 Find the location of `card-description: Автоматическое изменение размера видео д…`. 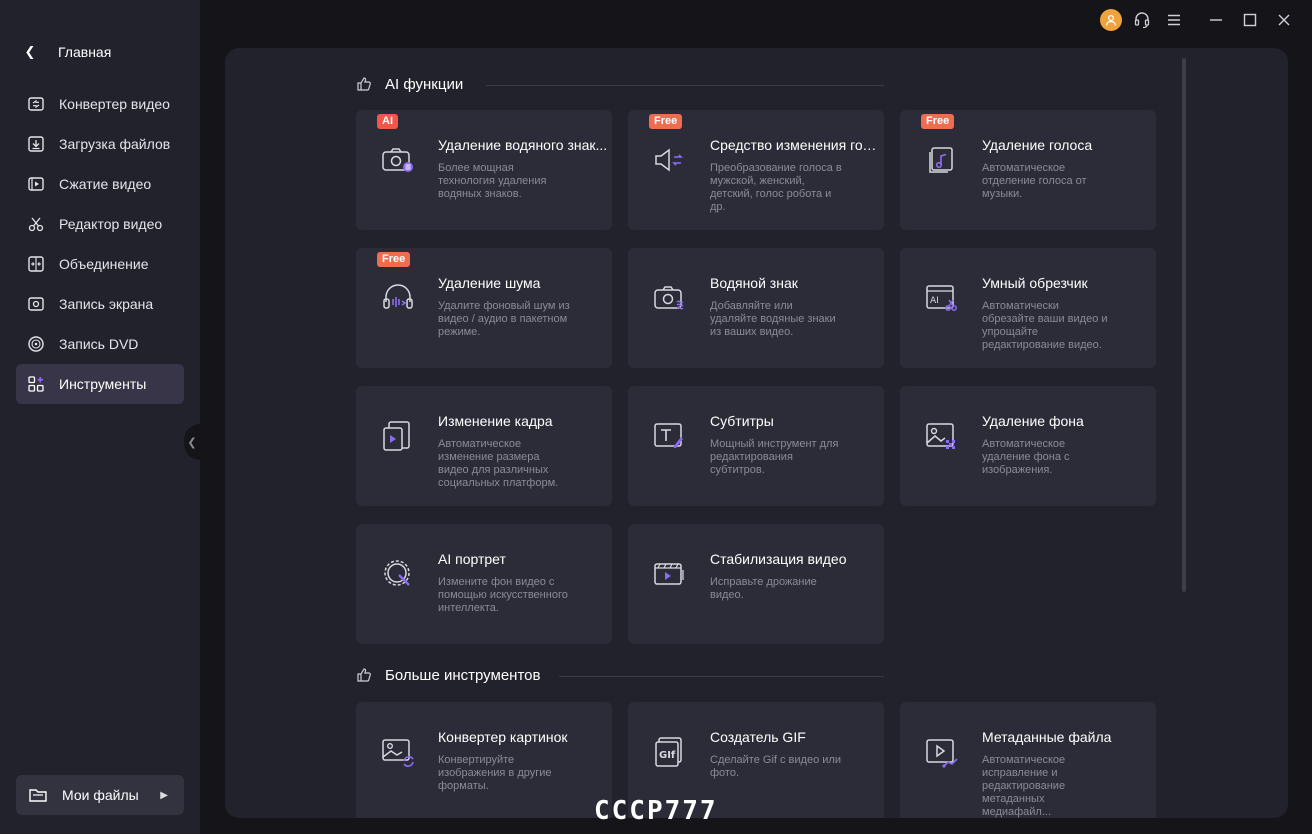

card-description: Автоматическое изменение размера видео д… is located at coordinates (498, 463).